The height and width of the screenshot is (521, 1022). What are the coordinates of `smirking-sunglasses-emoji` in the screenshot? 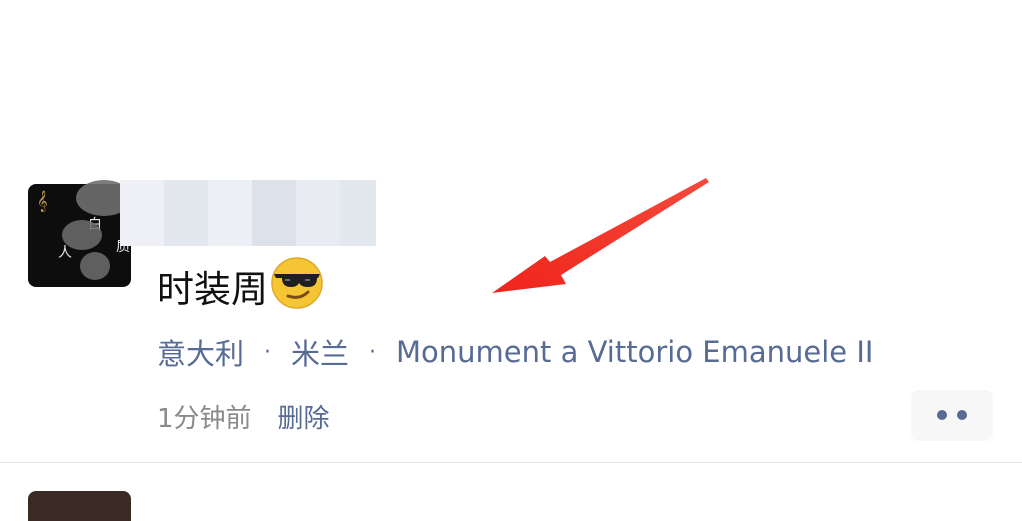 It's located at (297, 290).